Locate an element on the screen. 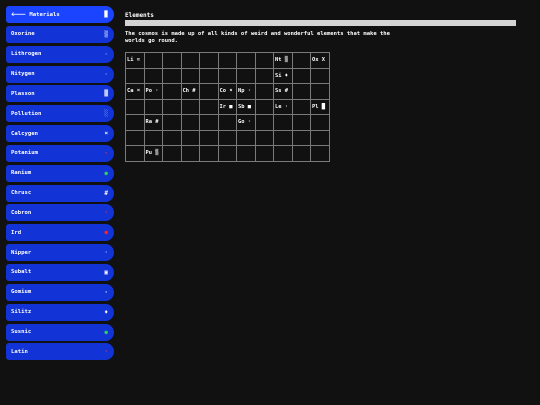 This screenshot has height=405, width=540. sidebar-item-lithrogen: Lithrogen · is located at coordinates (60, 54).